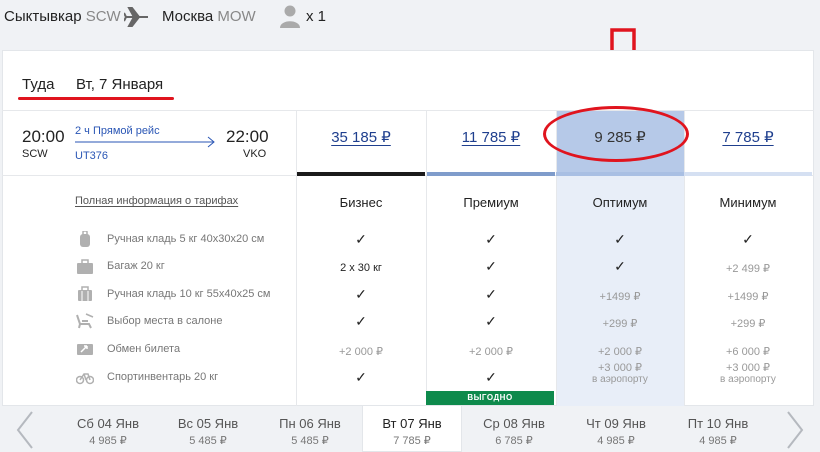  What do you see at coordinates (189, 294) in the screenshot?
I see `feature-label: Ручная кладь 10 кг 55x40x25 см` at bounding box center [189, 294].